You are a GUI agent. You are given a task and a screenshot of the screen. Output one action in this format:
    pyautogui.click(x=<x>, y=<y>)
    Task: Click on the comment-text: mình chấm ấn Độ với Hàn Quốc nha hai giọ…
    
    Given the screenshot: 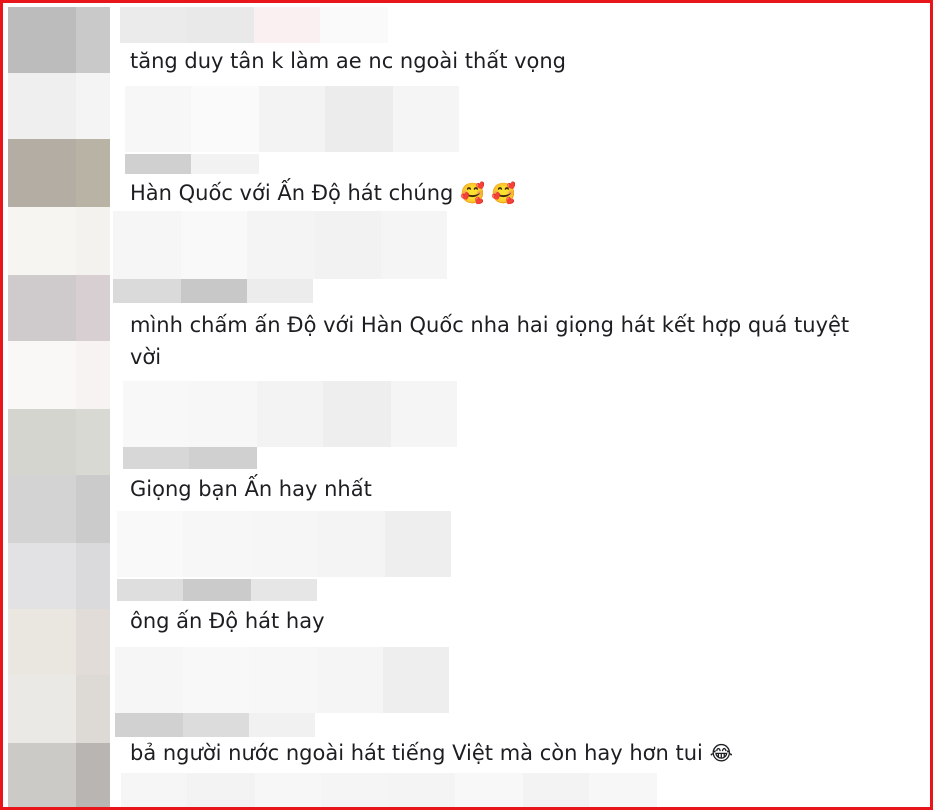 What is the action you would take?
    pyautogui.click(x=490, y=341)
    